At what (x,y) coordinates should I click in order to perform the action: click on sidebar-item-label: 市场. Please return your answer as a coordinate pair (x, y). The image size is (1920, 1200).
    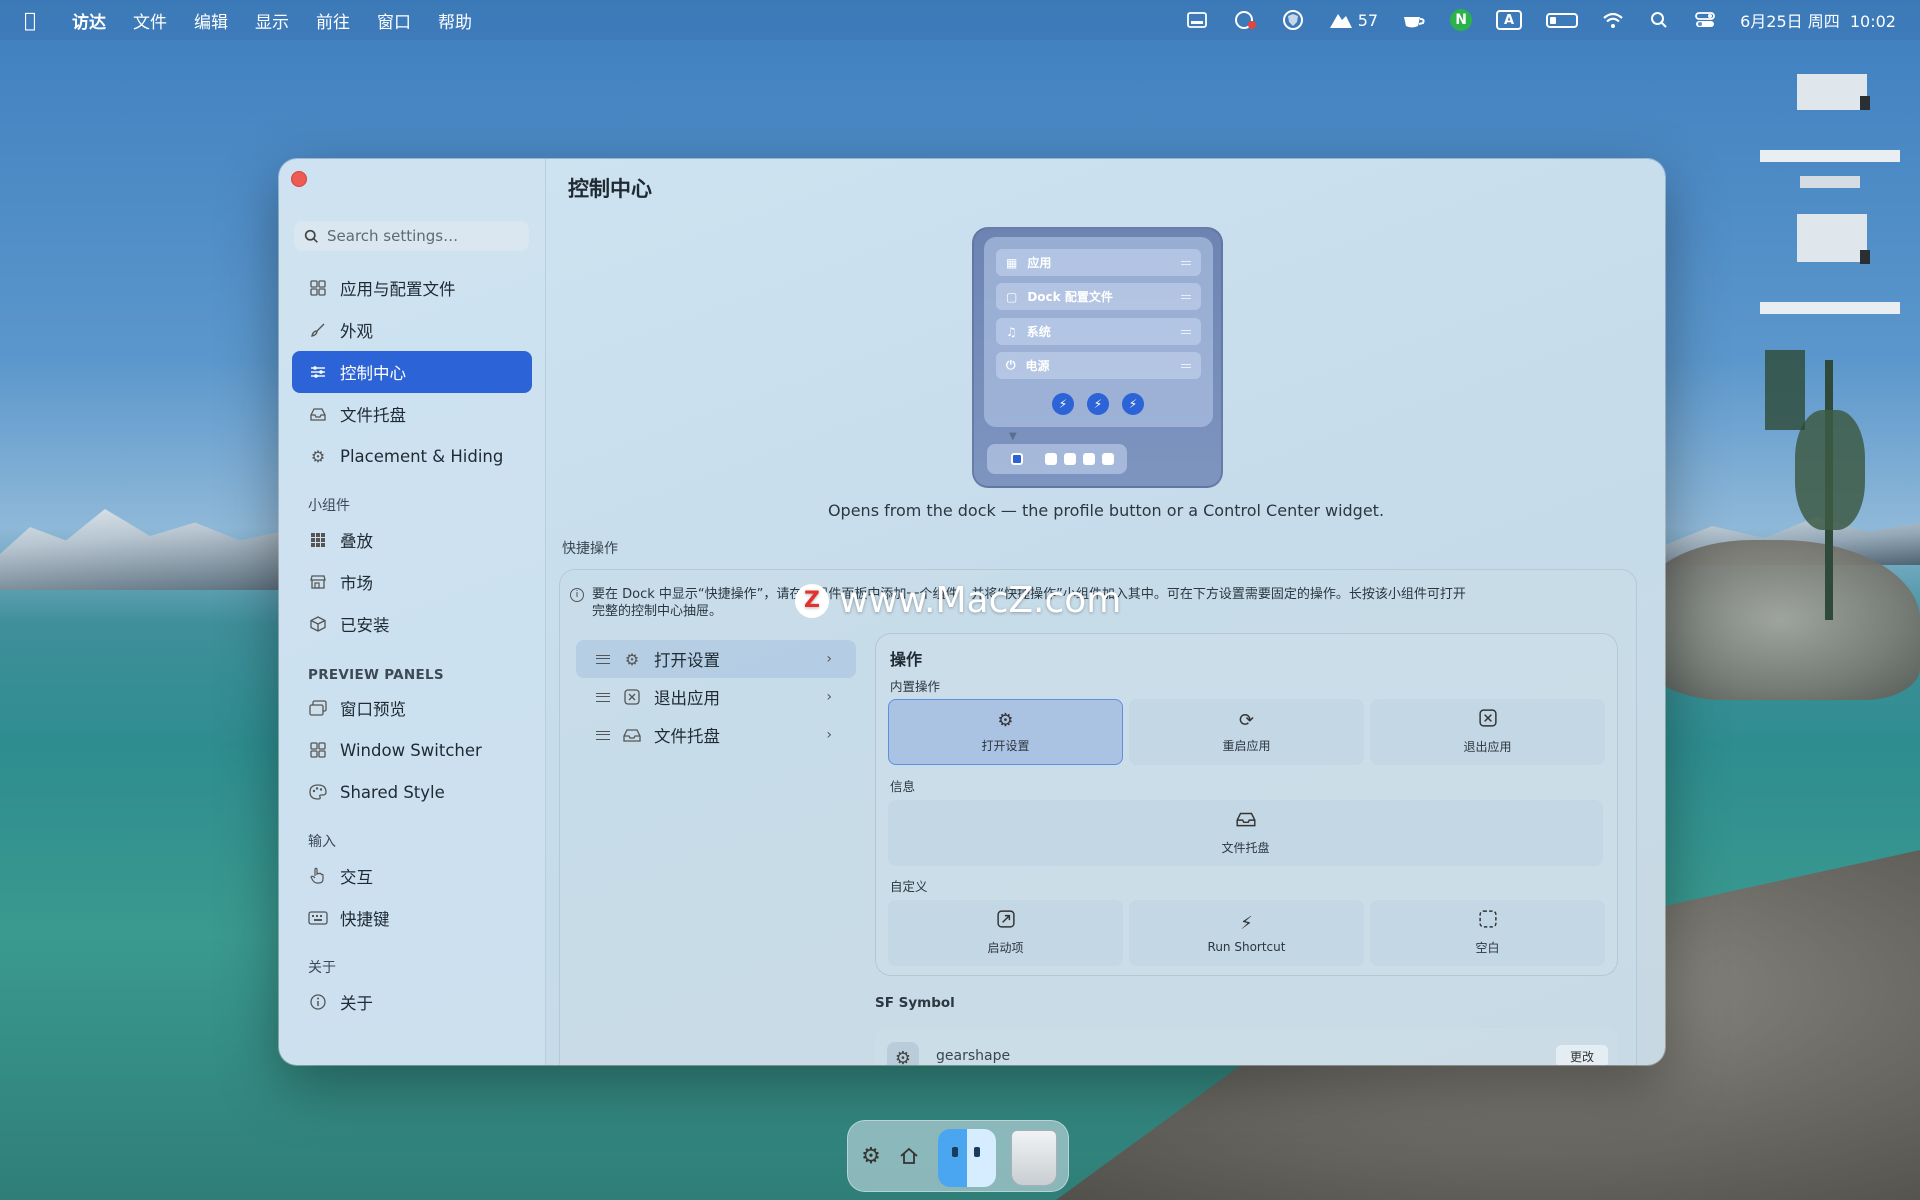
    Looking at the image, I should click on (356, 583).